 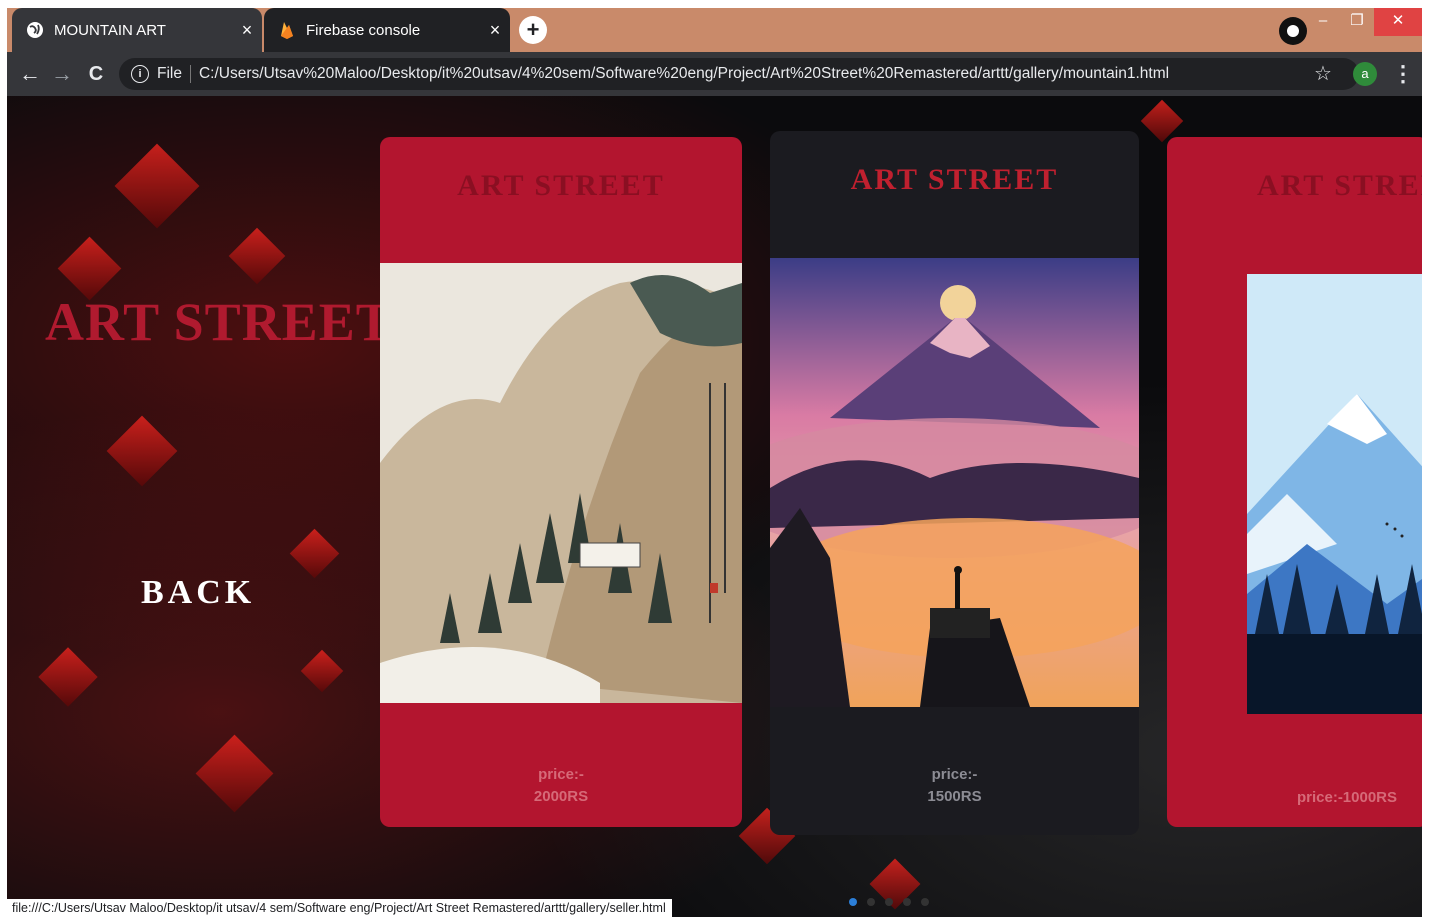 I want to click on back-arrow-icon: ←, so click(x=30, y=74).